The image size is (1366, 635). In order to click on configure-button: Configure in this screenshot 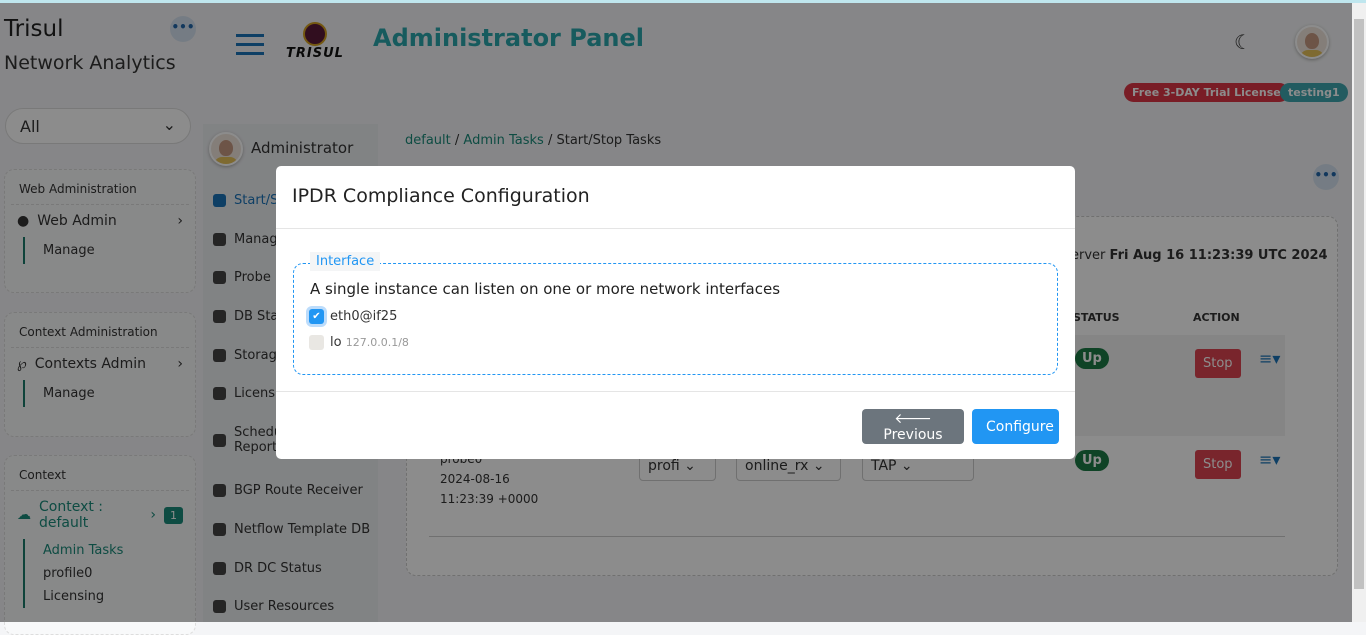, I will do `click(1015, 426)`.